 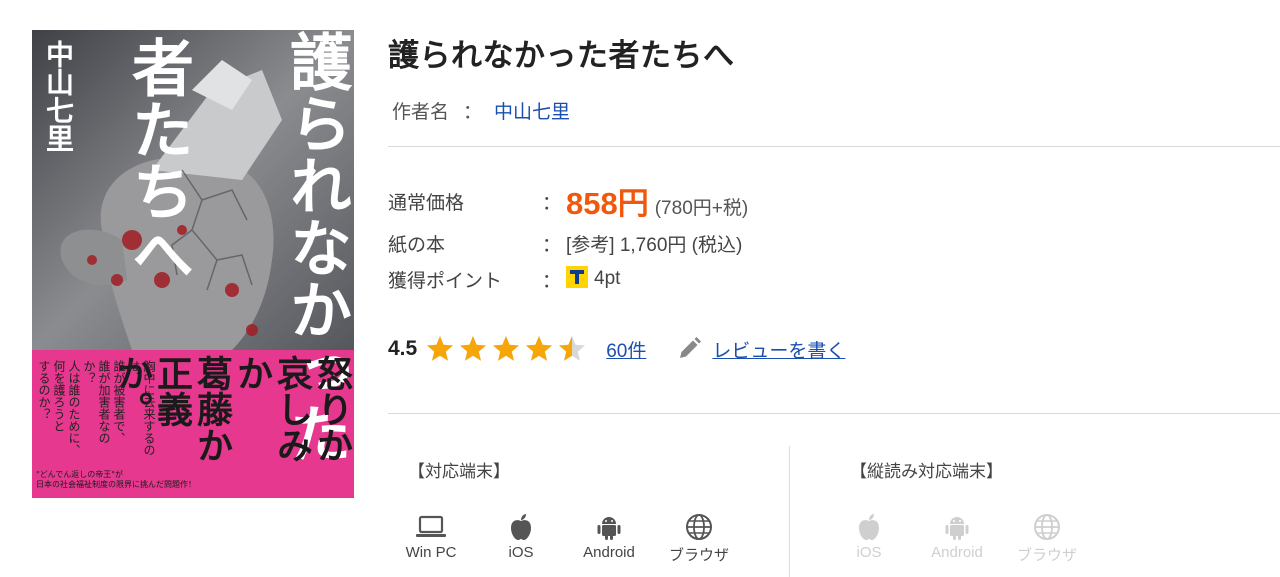 I want to click on device-label: Win PC, so click(x=431, y=552).